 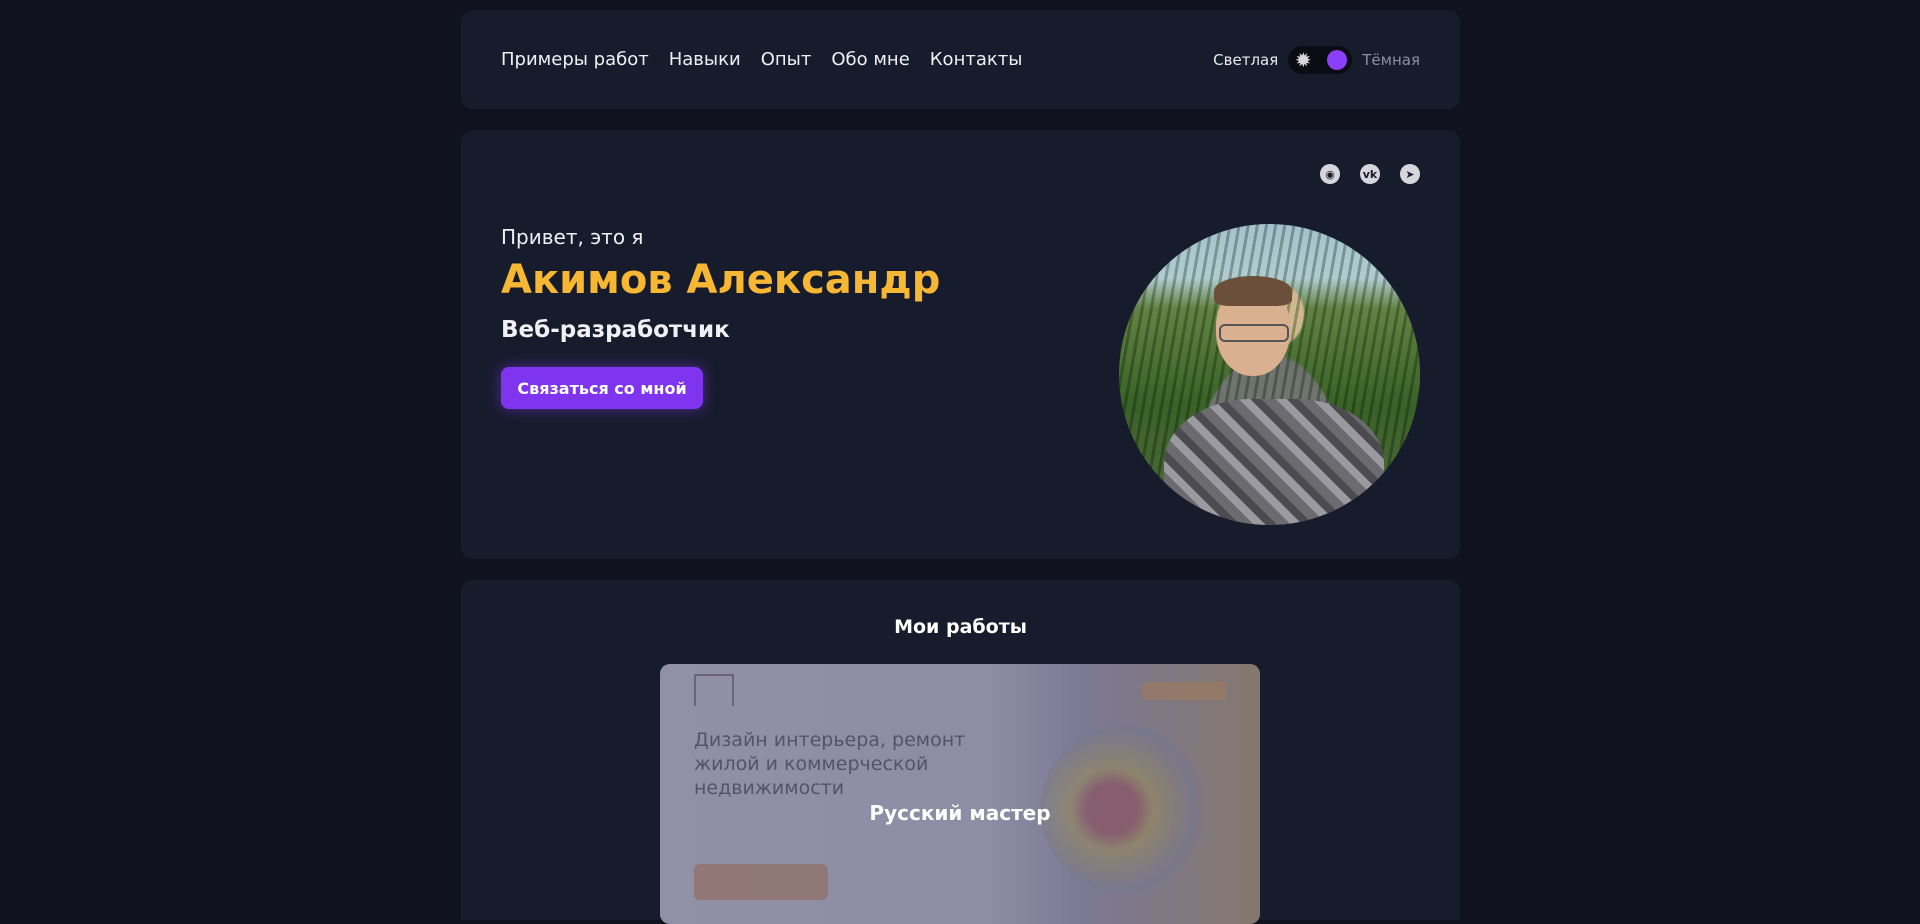 What do you see at coordinates (721, 280) in the screenshot?
I see `hero-name: Акимов Александр` at bounding box center [721, 280].